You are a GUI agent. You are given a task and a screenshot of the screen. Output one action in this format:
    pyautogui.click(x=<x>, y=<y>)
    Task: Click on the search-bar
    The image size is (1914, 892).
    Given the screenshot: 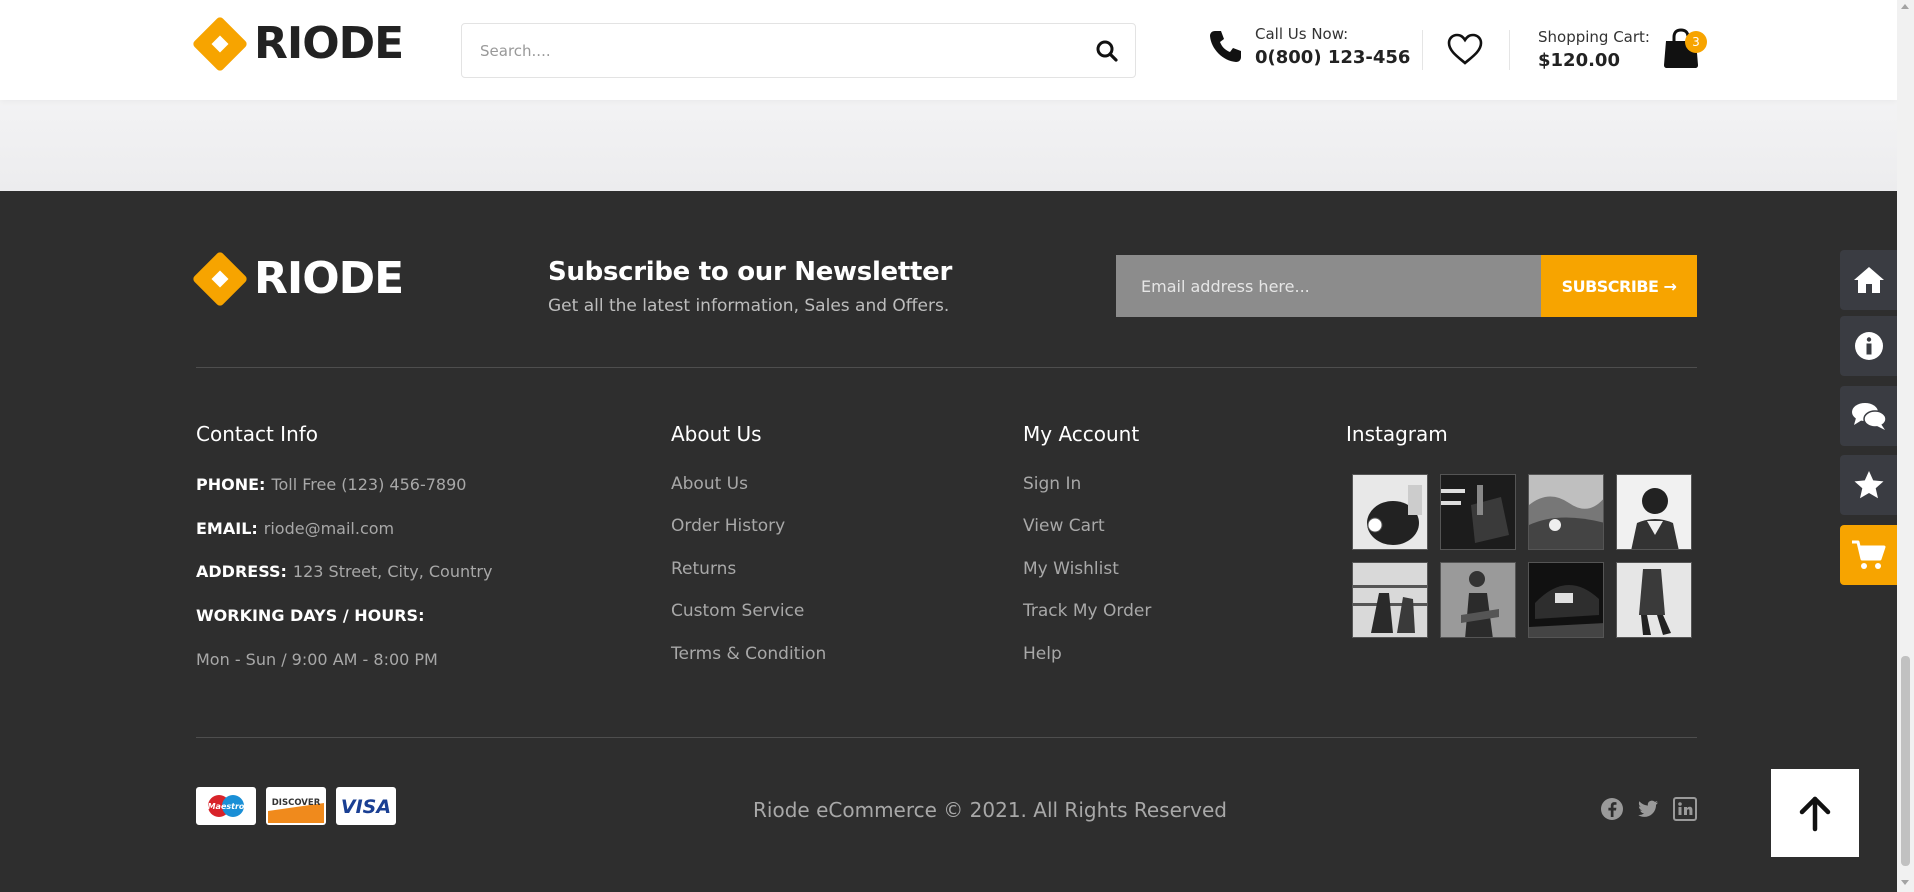 What is the action you would take?
    pyautogui.click(x=798, y=50)
    